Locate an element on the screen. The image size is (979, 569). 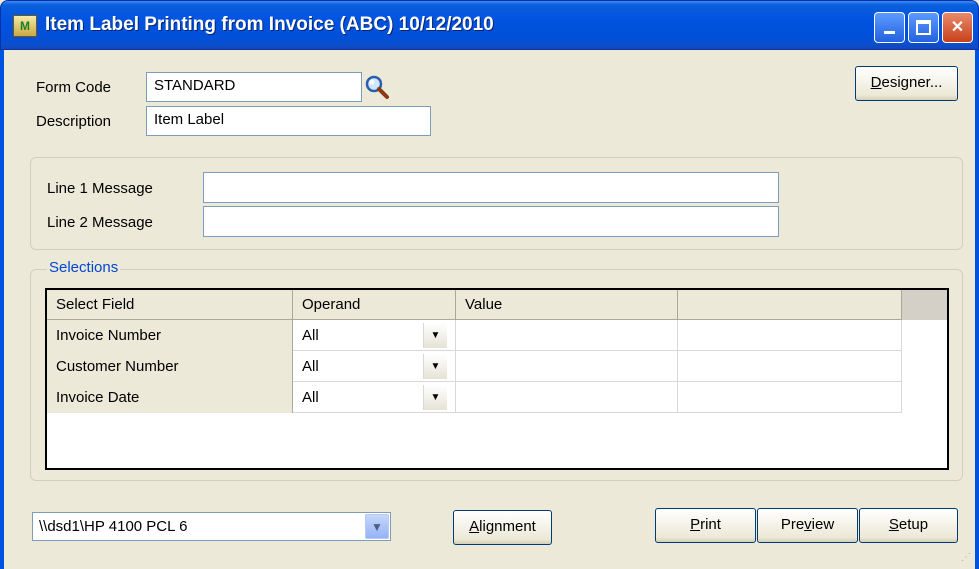
setup-label: etup is located at coordinates (913, 524).